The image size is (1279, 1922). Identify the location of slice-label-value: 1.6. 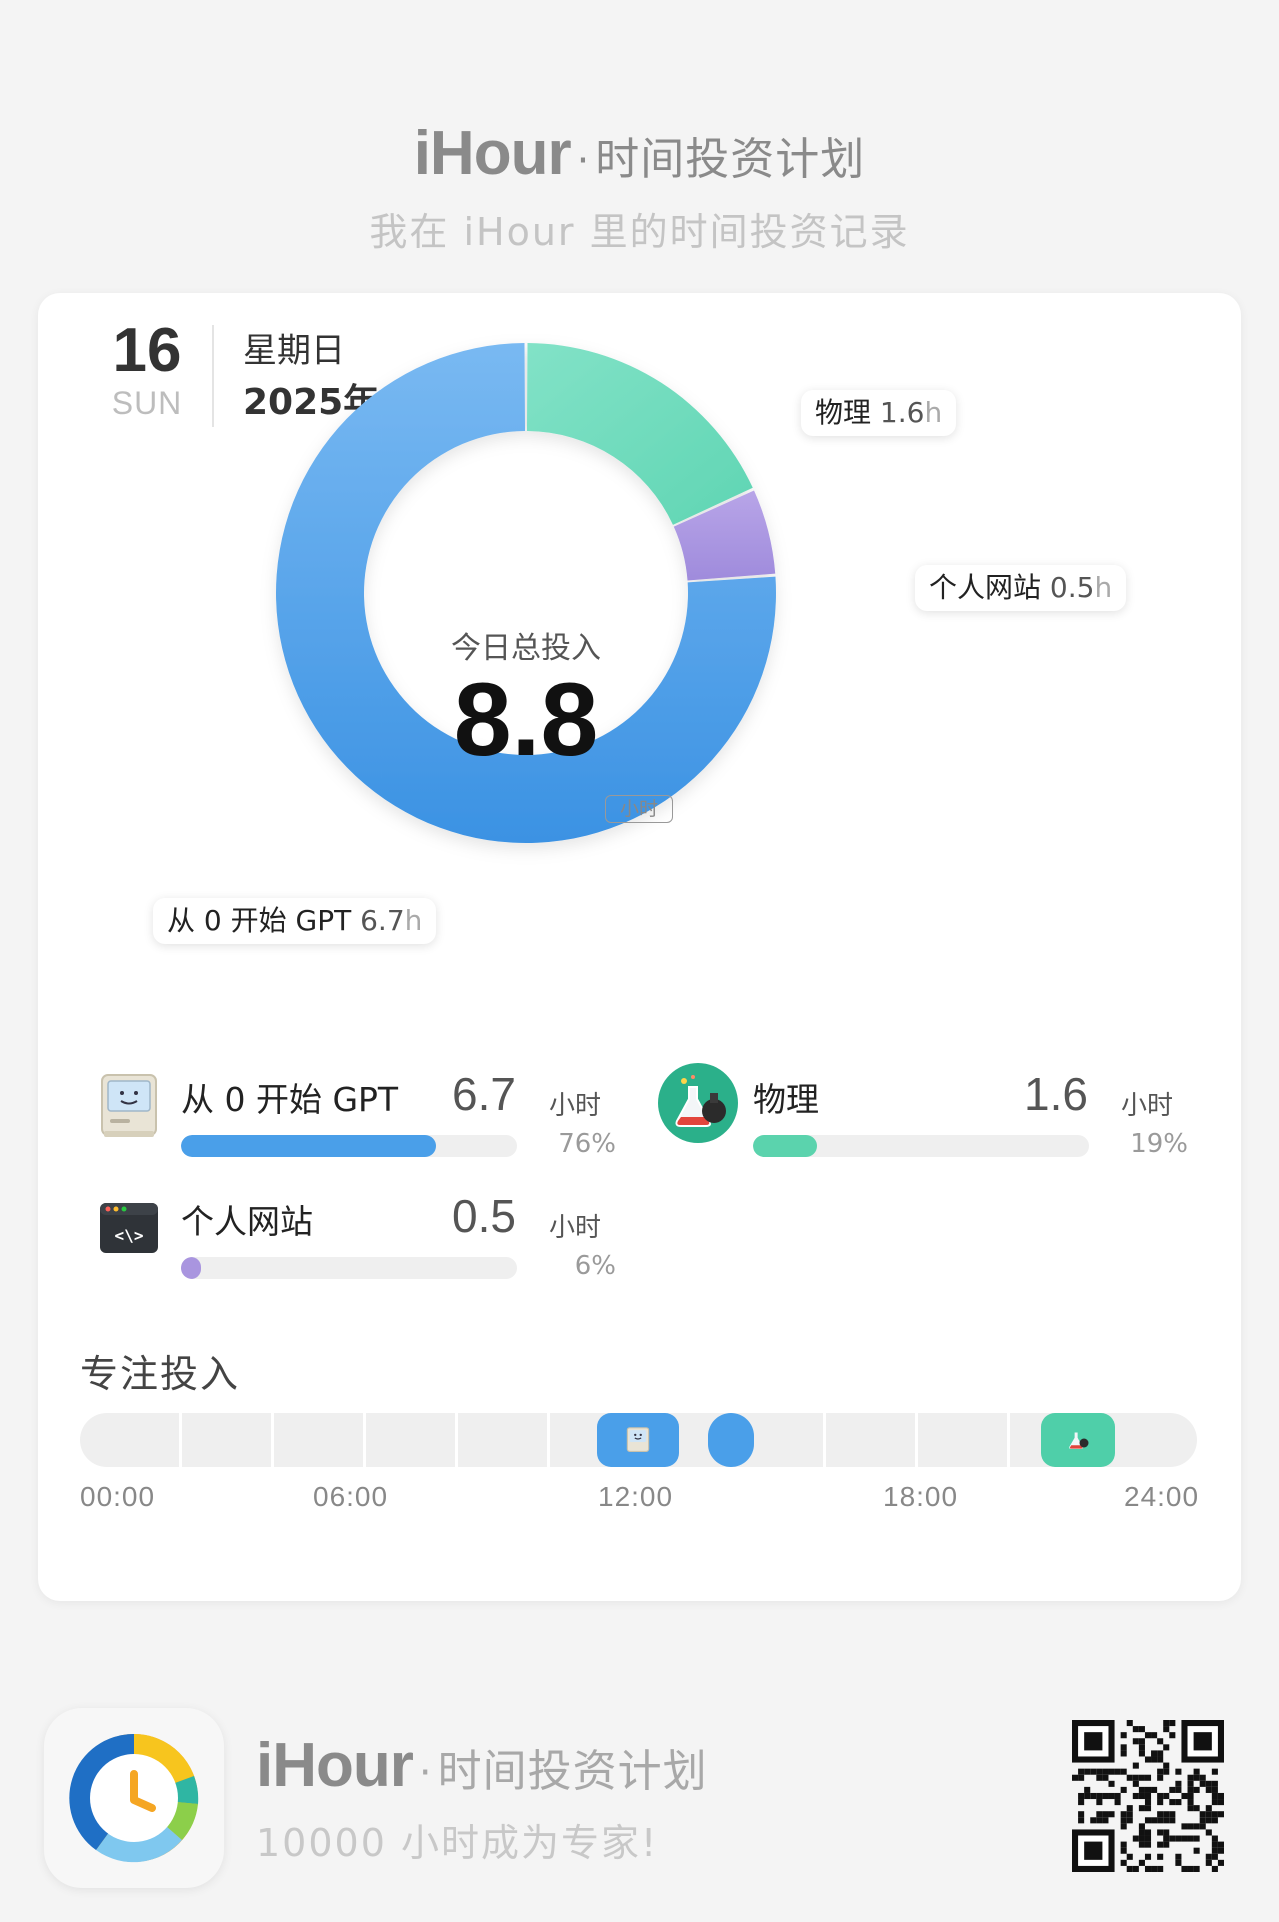
(902, 412).